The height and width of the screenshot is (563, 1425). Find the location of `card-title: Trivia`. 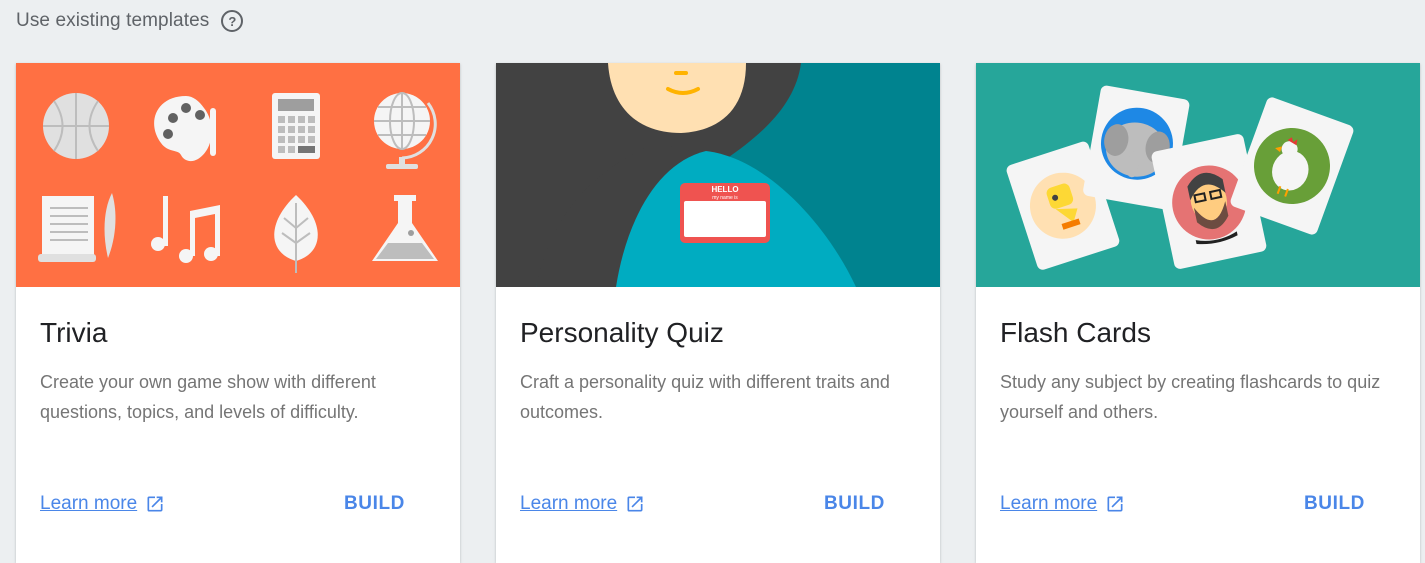

card-title: Trivia is located at coordinates (74, 332).